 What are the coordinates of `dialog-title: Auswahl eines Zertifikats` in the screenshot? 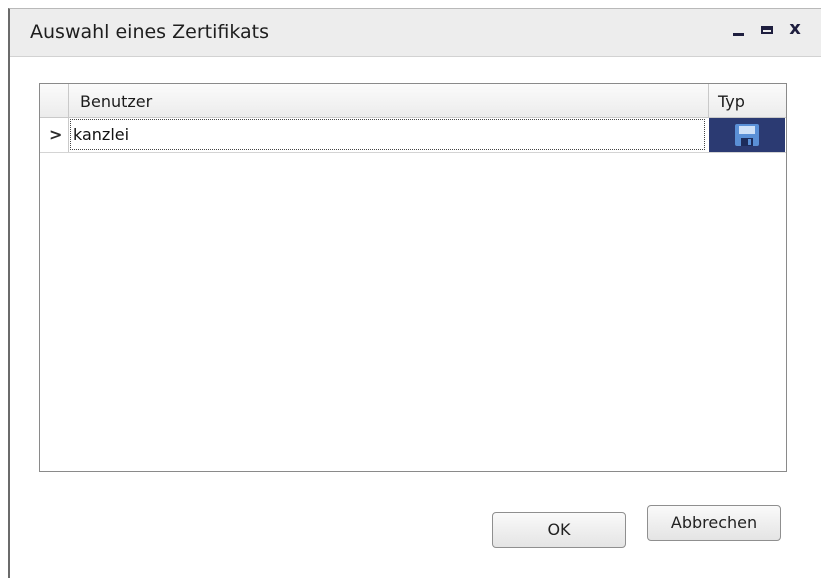 It's located at (149, 32).